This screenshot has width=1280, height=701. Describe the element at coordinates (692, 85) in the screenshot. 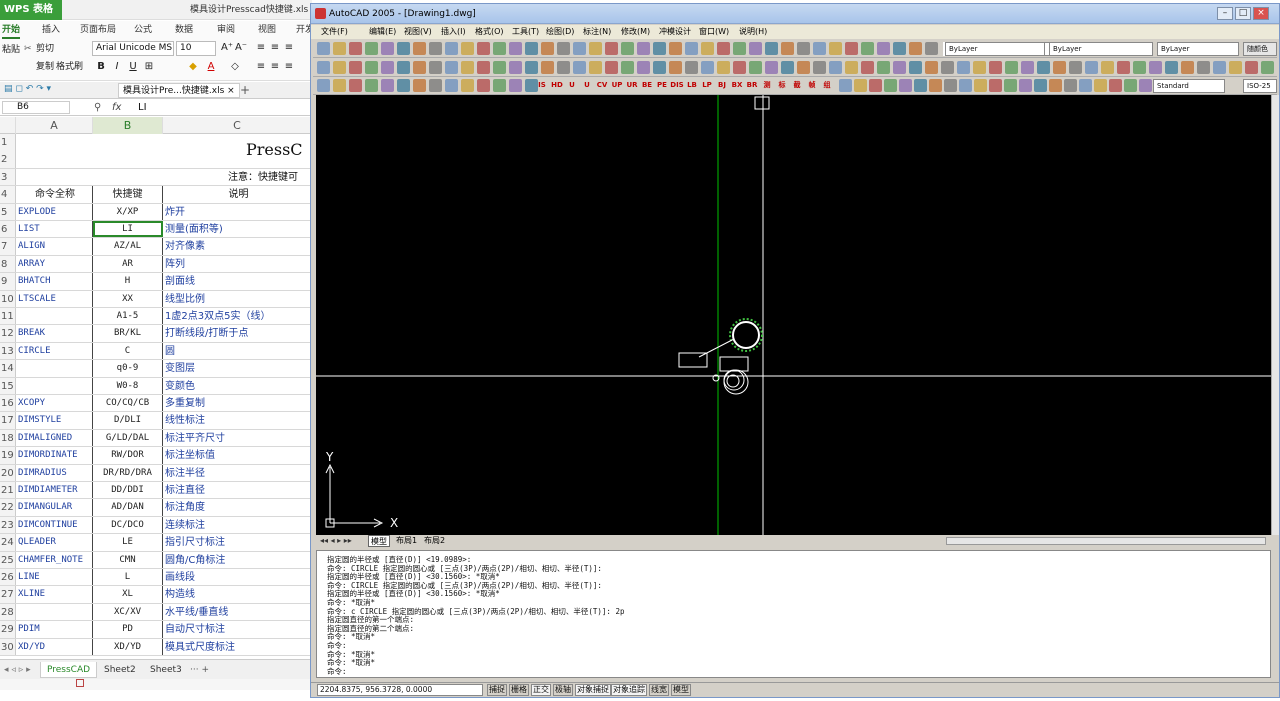

I see `presscad-command-button: LB` at that location.